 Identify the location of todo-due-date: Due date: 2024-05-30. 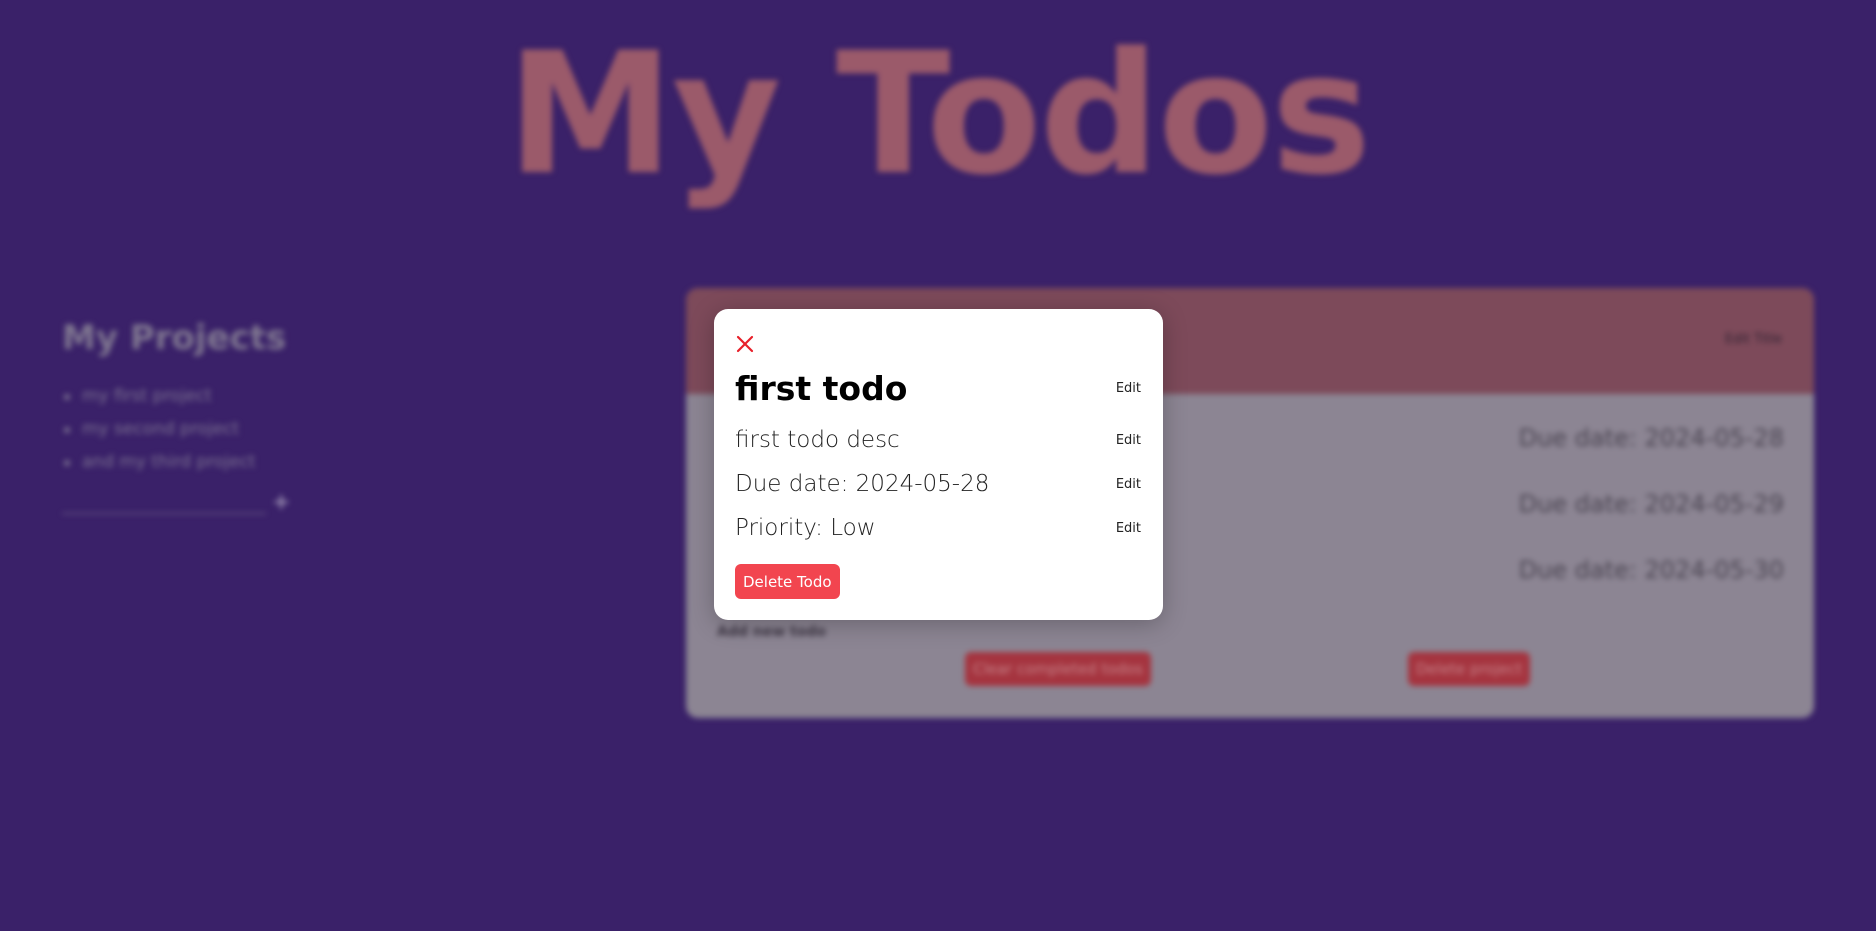
(1651, 570).